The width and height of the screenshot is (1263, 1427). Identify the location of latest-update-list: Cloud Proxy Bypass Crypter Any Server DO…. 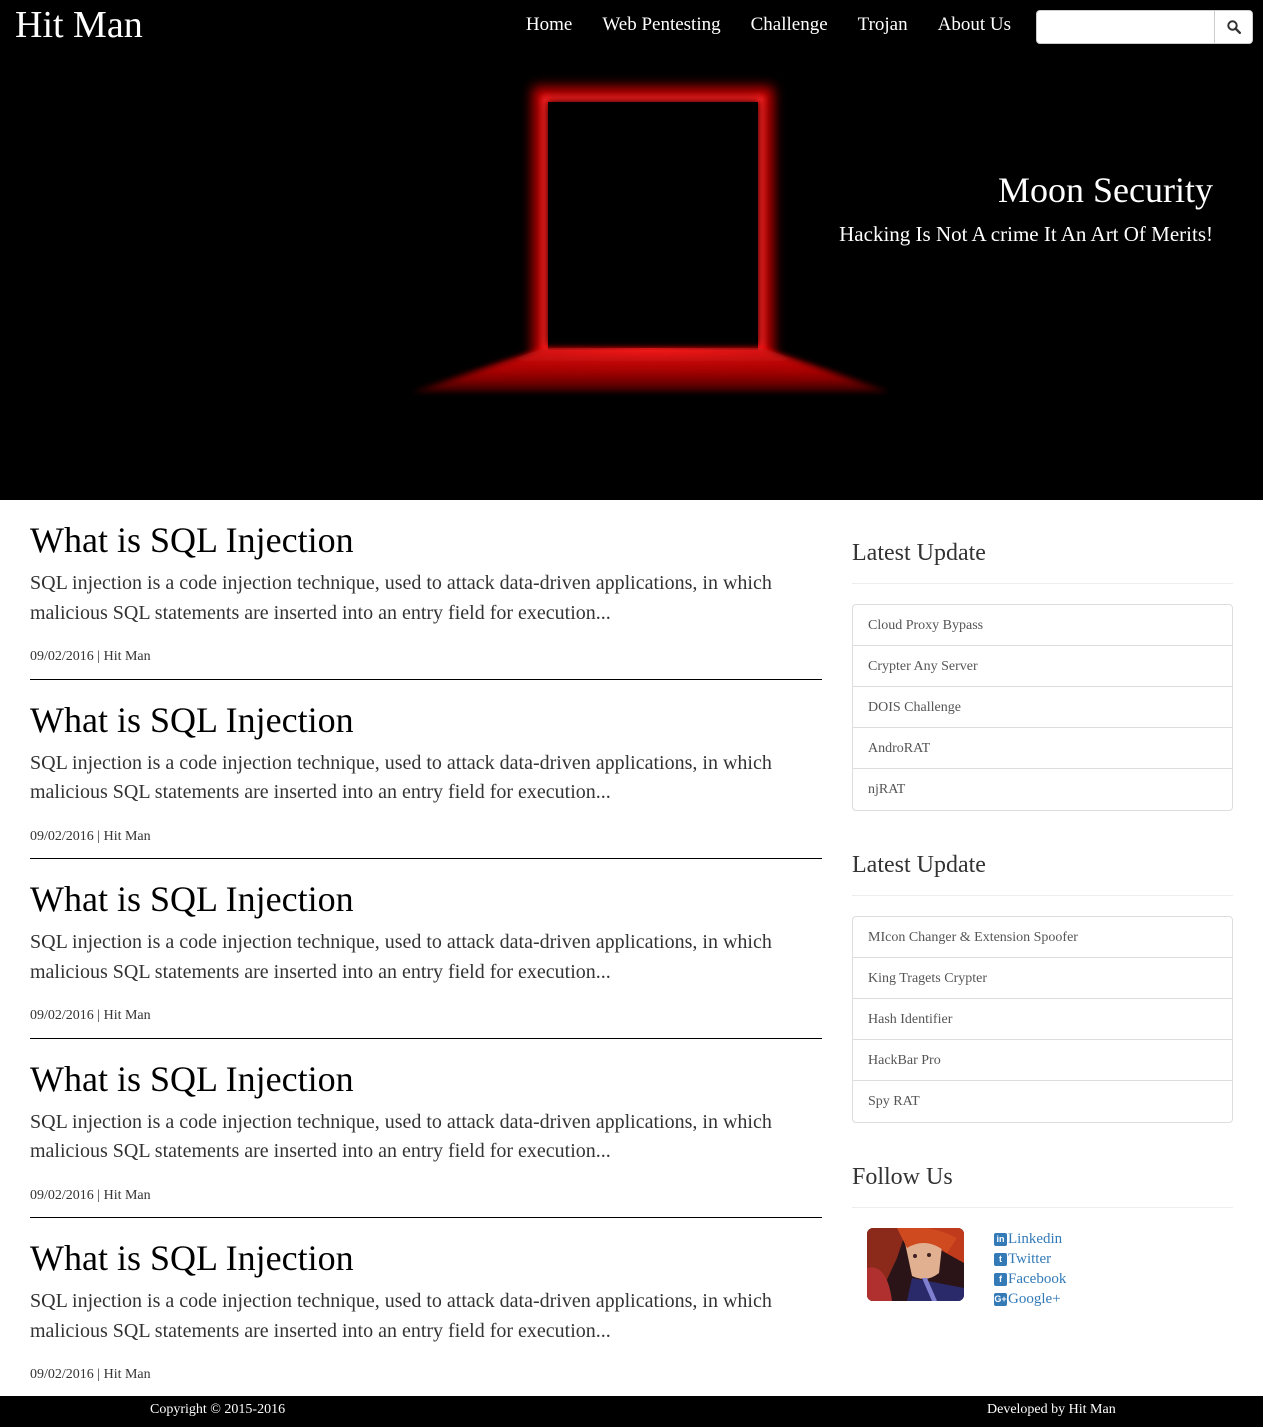
(1042, 707).